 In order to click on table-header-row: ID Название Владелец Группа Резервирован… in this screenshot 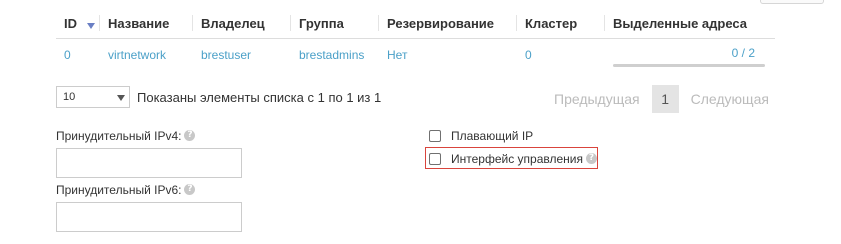, I will do `click(415, 23)`.